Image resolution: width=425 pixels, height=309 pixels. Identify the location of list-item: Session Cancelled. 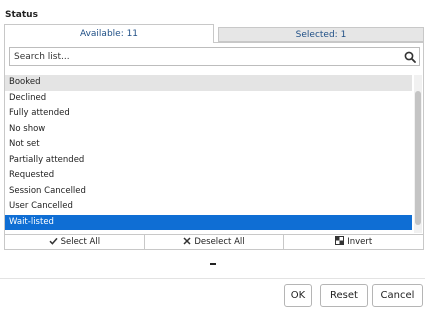
(208, 192).